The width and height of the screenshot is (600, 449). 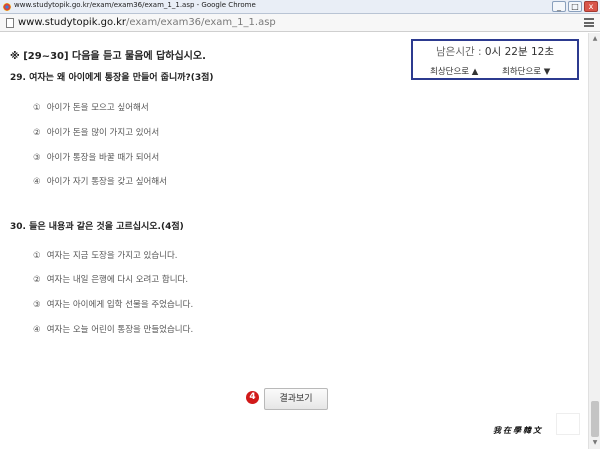 What do you see at coordinates (559, 6) in the screenshot?
I see `minimize-icon: _` at bounding box center [559, 6].